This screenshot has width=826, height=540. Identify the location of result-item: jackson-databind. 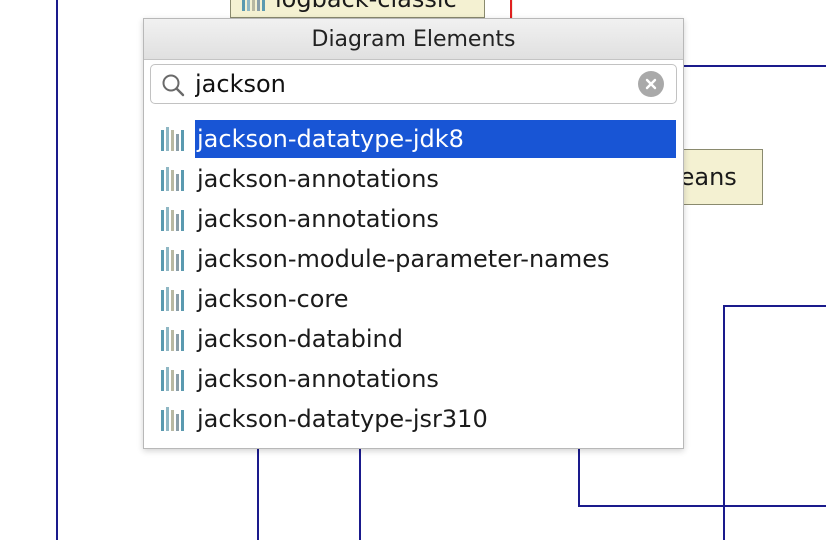
(413, 339).